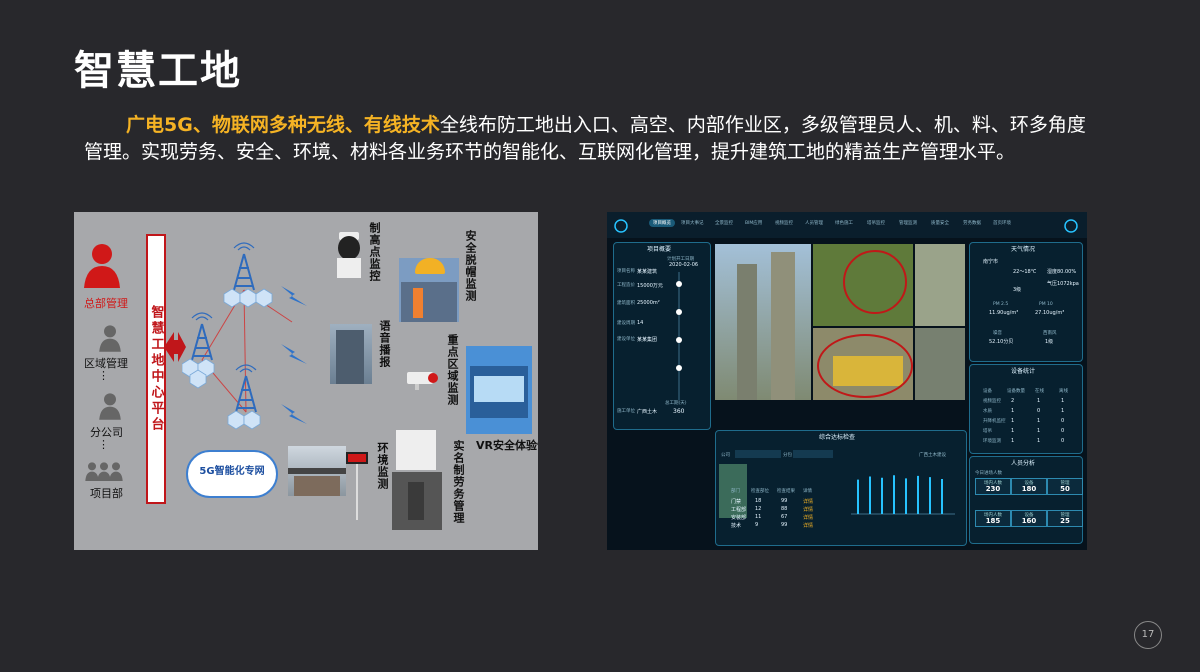 The width and height of the screenshot is (1200, 672). I want to click on nav-item-1: 项目大事记, so click(692, 223).